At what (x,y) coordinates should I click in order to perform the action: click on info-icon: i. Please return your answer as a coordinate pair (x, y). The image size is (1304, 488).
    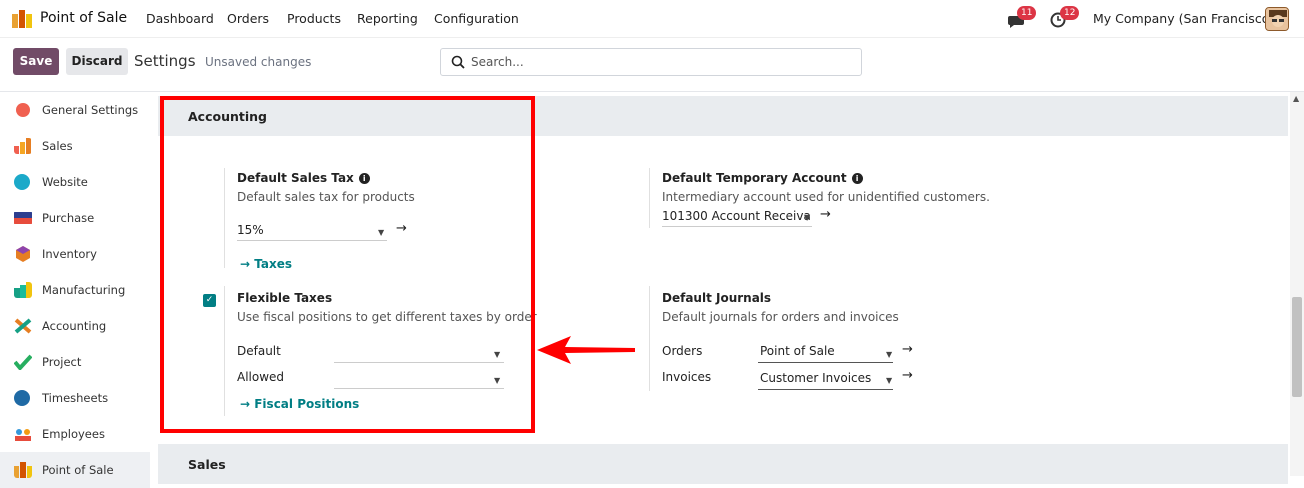
    Looking at the image, I should click on (857, 178).